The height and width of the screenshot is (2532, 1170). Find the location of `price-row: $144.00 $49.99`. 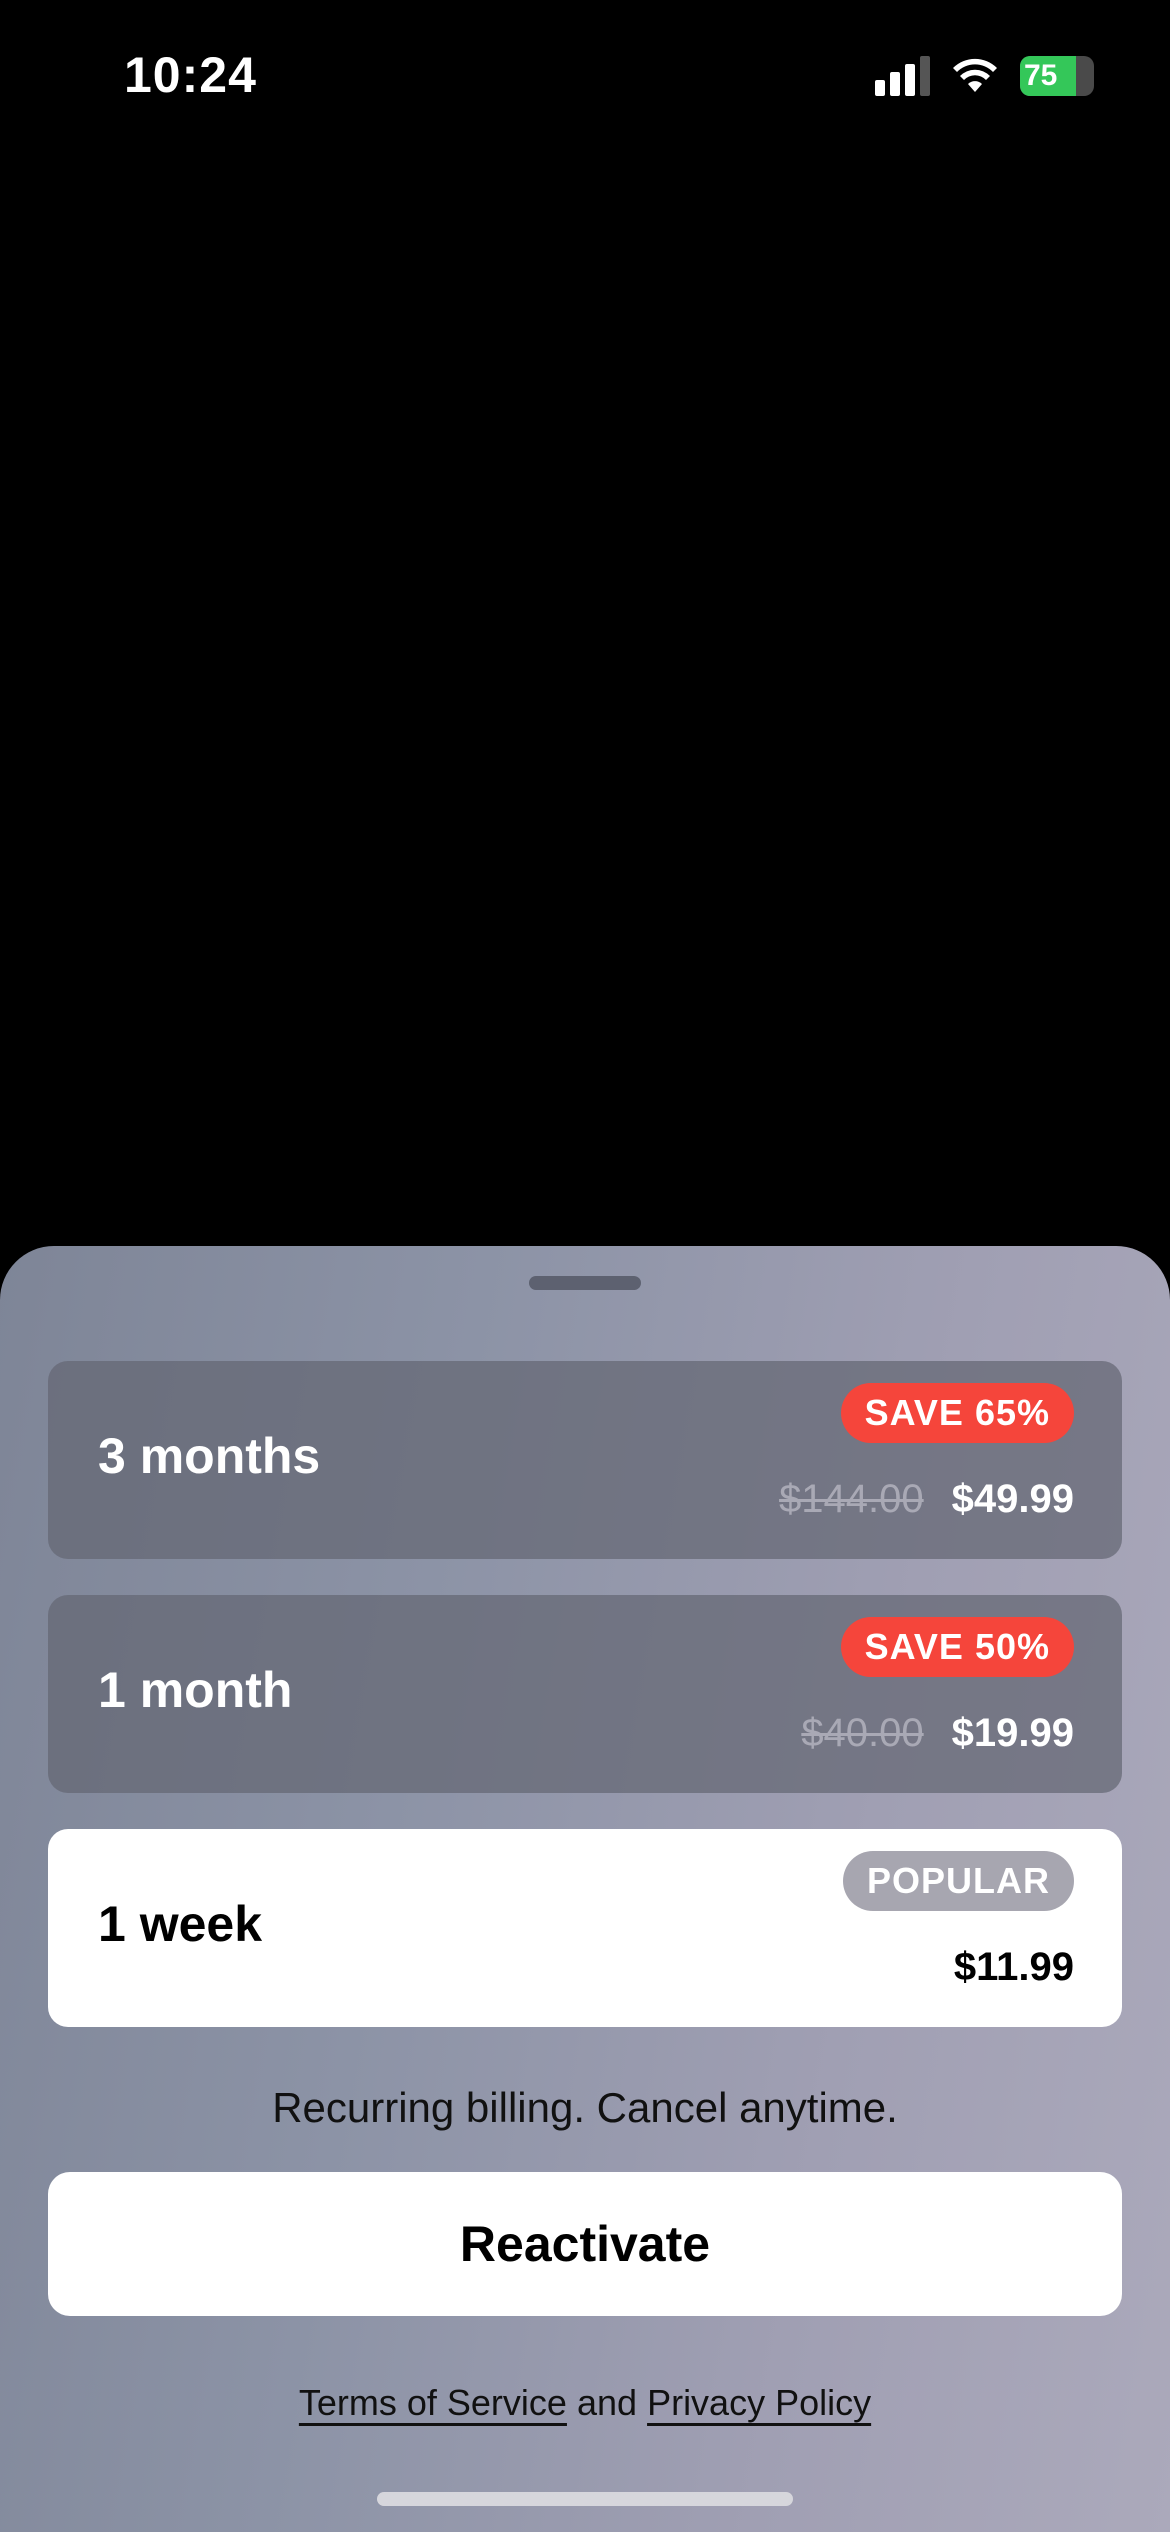

price-row: $144.00 $49.99 is located at coordinates (926, 1499).